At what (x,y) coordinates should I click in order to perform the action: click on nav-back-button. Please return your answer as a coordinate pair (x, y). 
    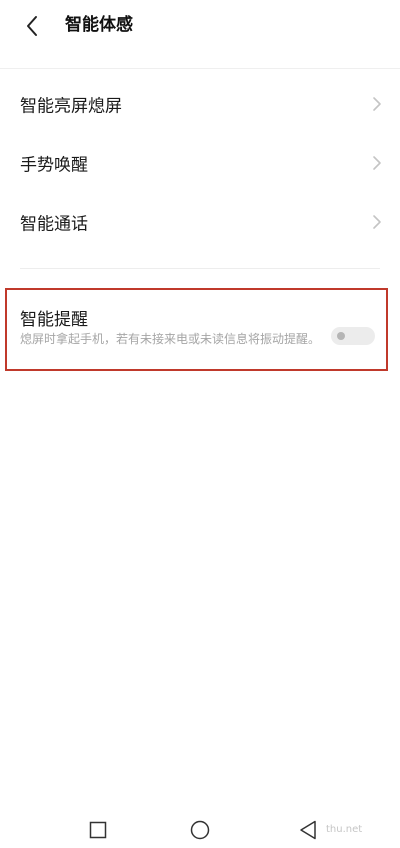
    Looking at the image, I should click on (308, 830).